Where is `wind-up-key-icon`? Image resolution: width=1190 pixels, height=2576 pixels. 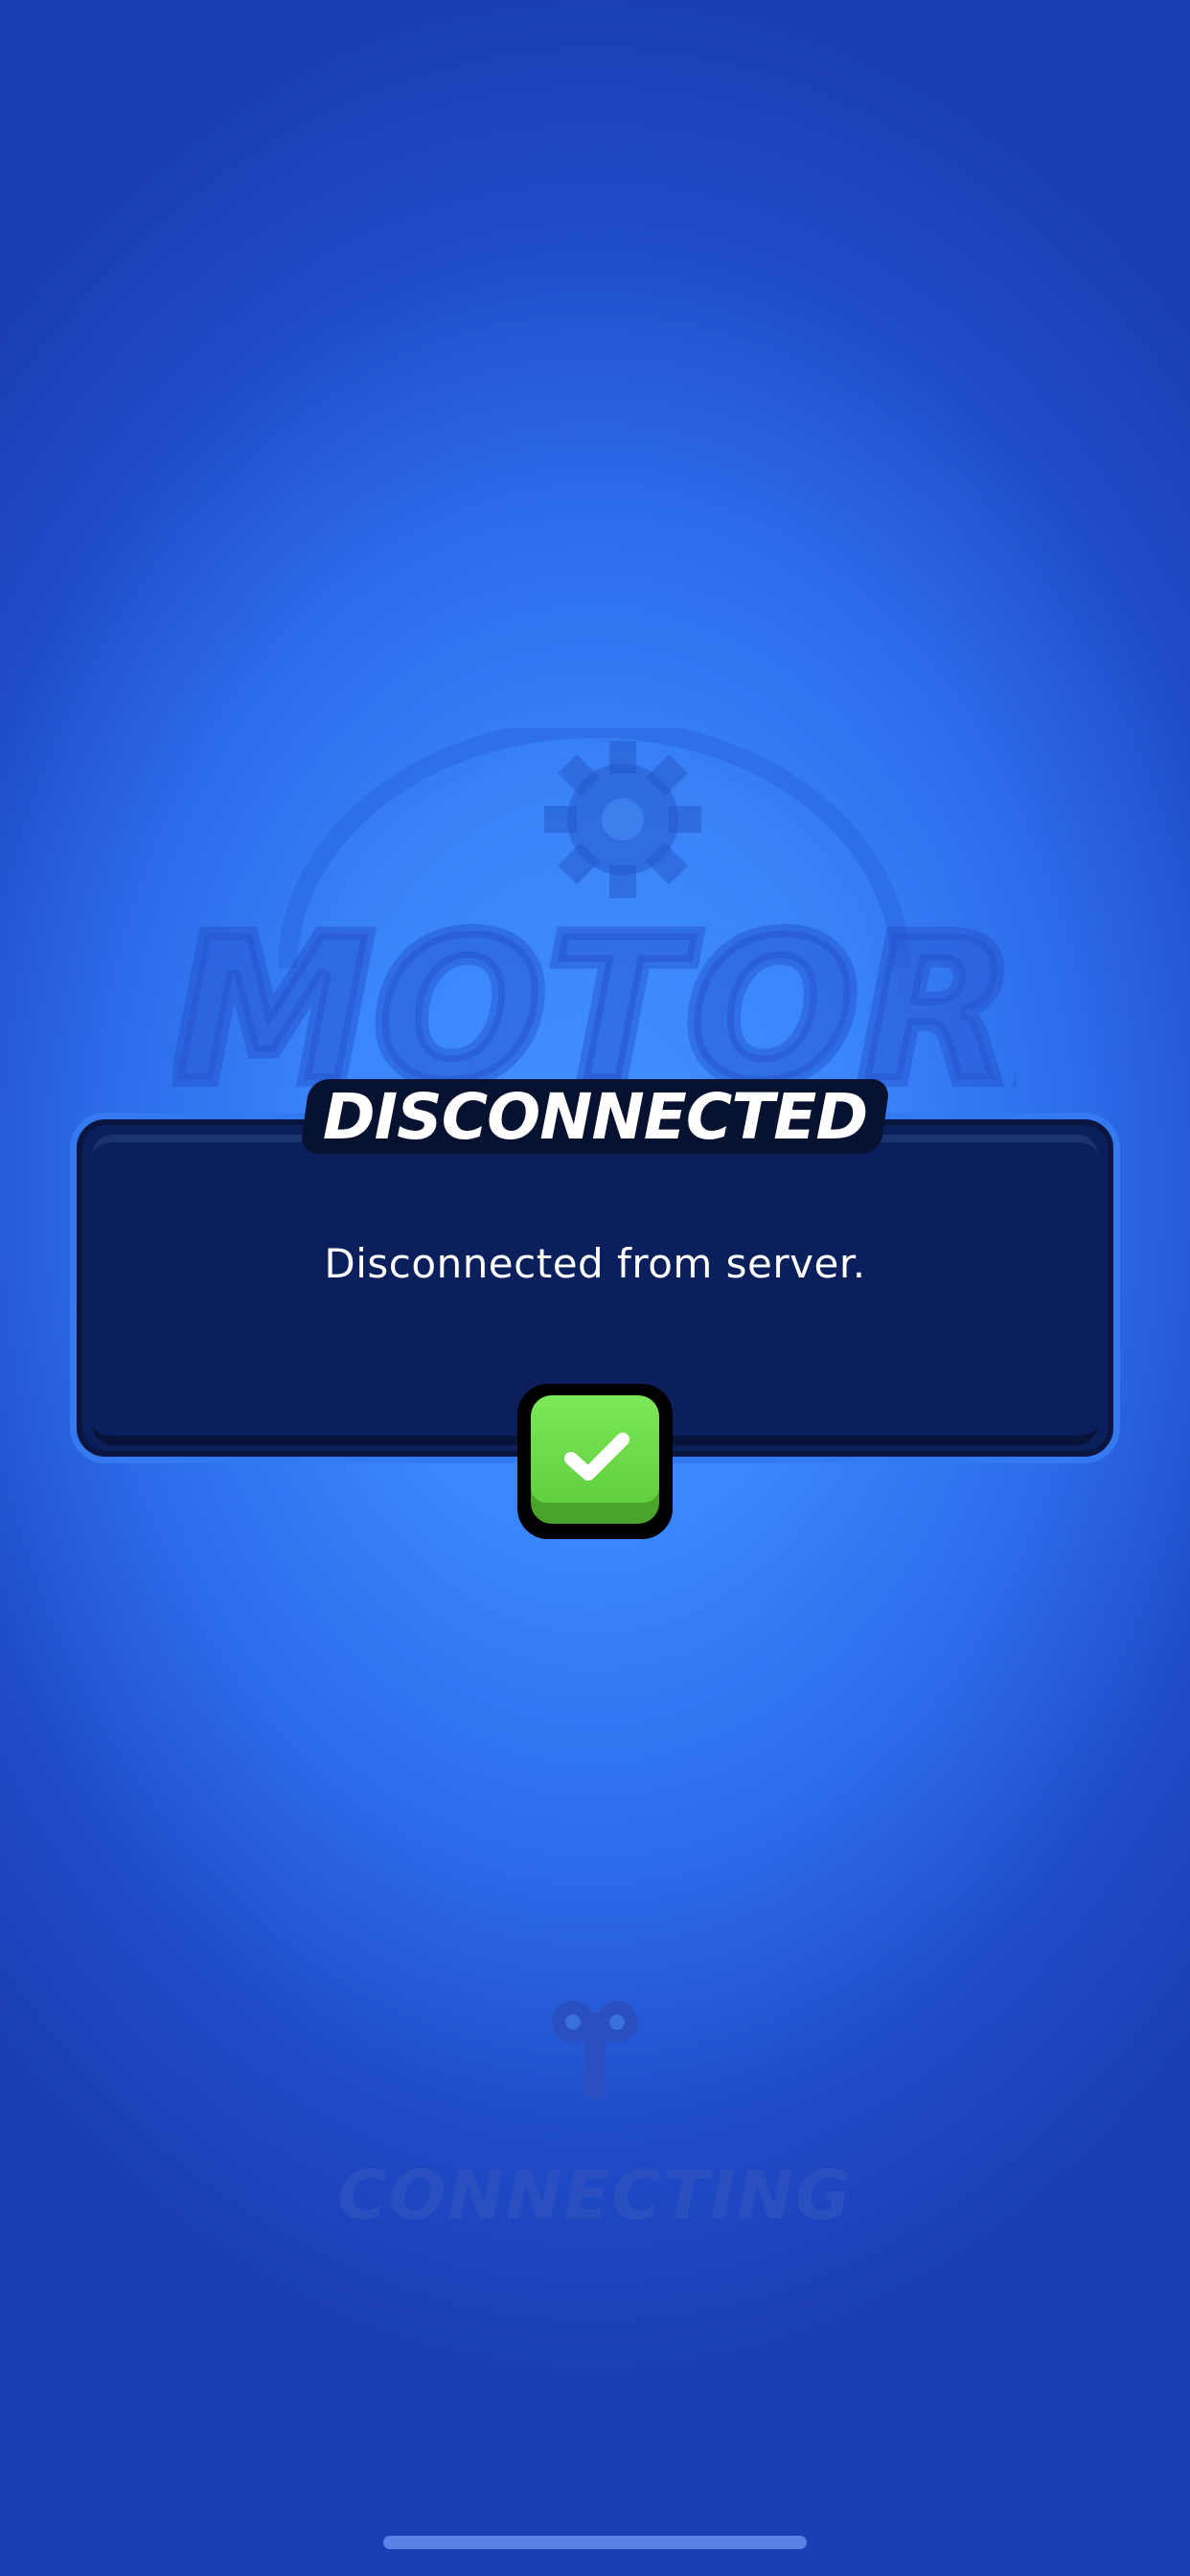 wind-up-key-icon is located at coordinates (595, 2050).